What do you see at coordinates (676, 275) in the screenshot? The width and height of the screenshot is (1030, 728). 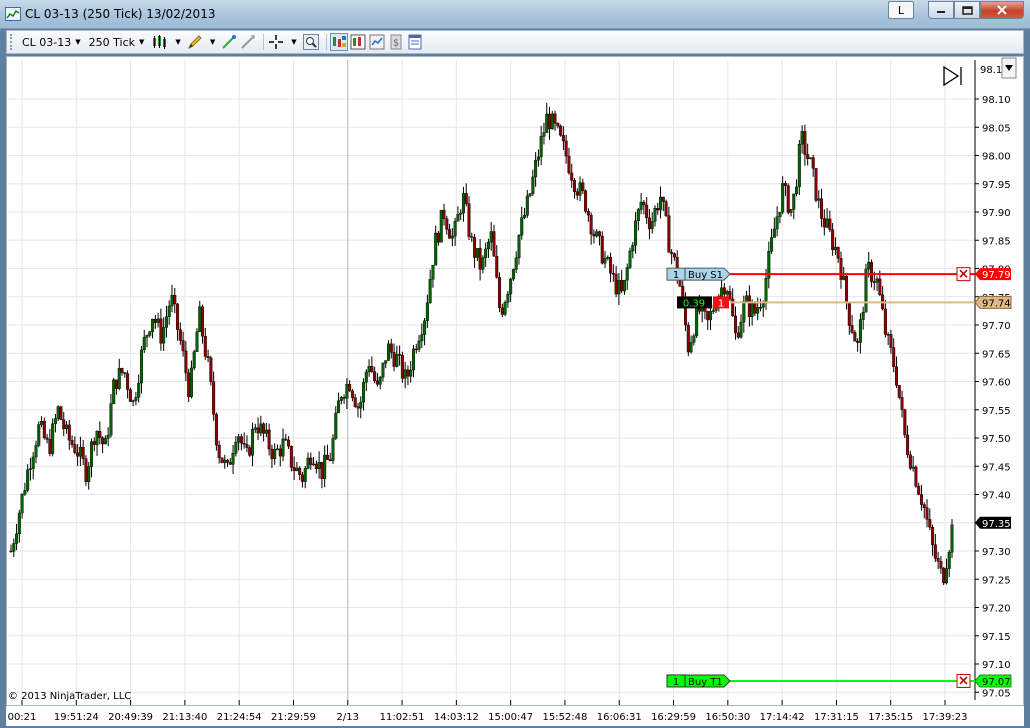 I see `stop-order-qty: 1` at bounding box center [676, 275].